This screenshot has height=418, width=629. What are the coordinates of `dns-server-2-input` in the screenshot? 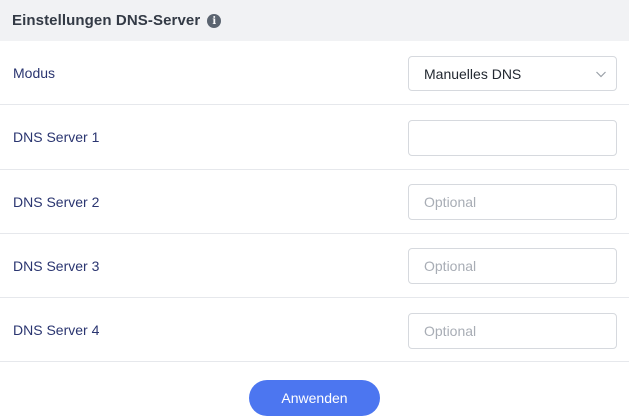 It's located at (512, 202).